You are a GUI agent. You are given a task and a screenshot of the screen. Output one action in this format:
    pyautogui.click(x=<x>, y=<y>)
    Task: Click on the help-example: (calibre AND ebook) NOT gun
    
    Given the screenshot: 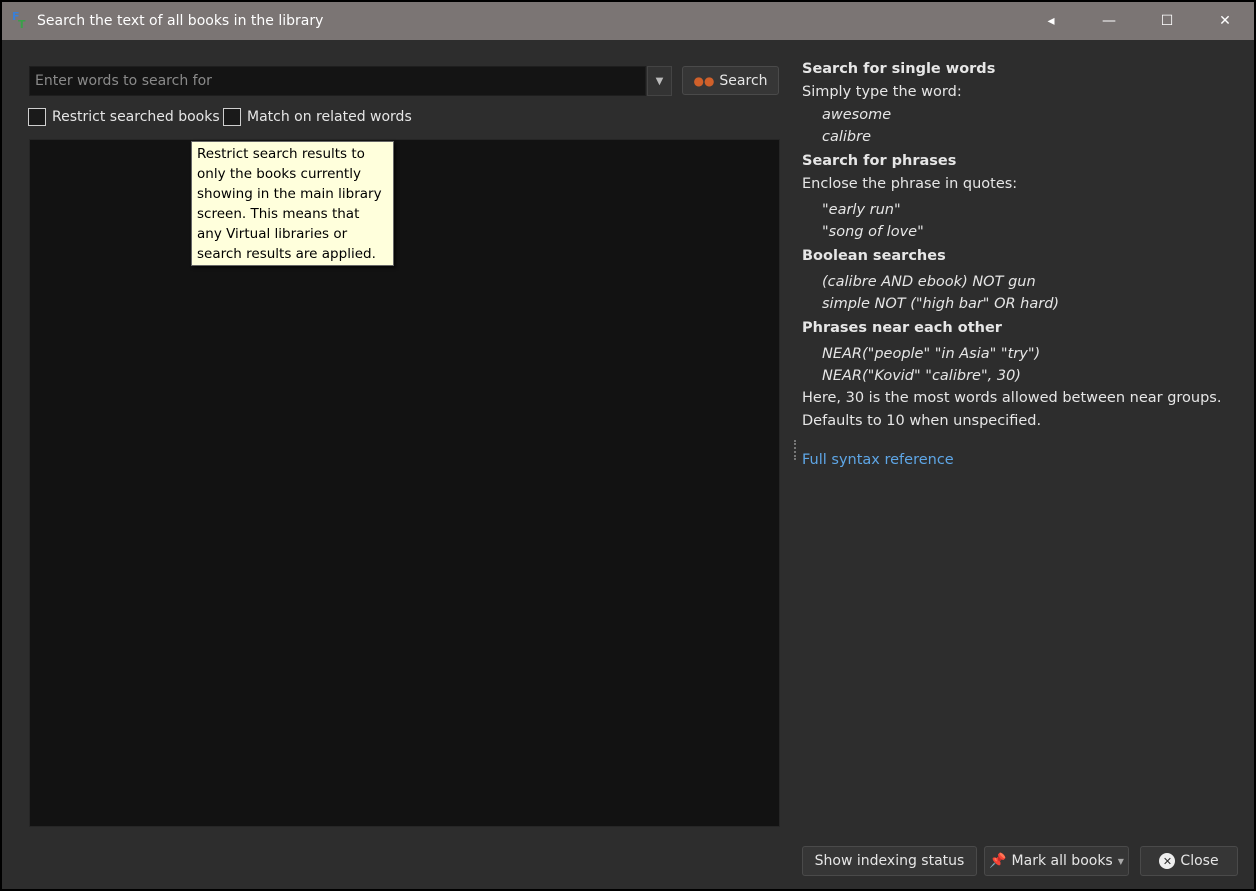 What is the action you would take?
    pyautogui.click(x=929, y=282)
    